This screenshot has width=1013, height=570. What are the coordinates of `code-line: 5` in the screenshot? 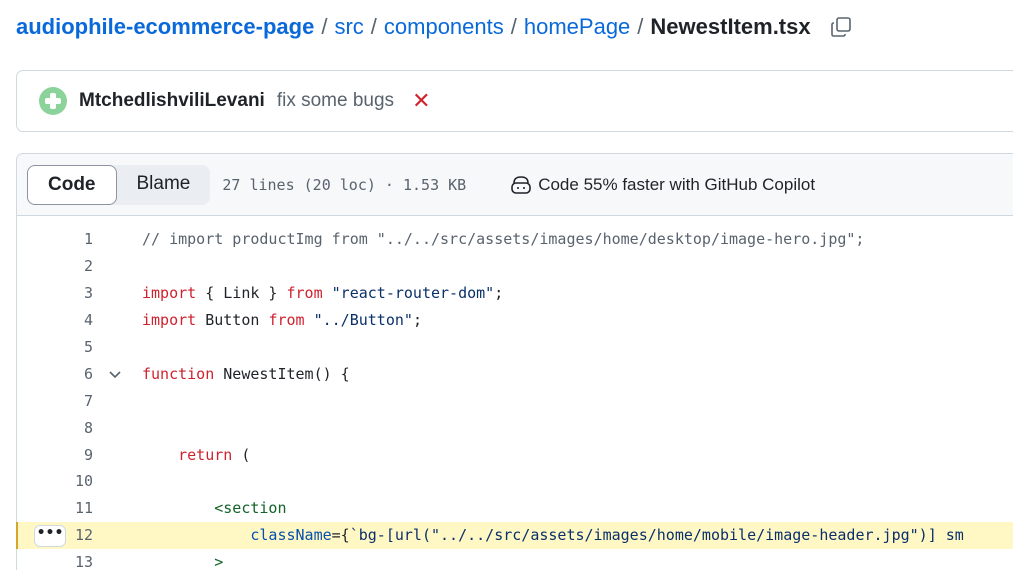 It's located at (515, 347).